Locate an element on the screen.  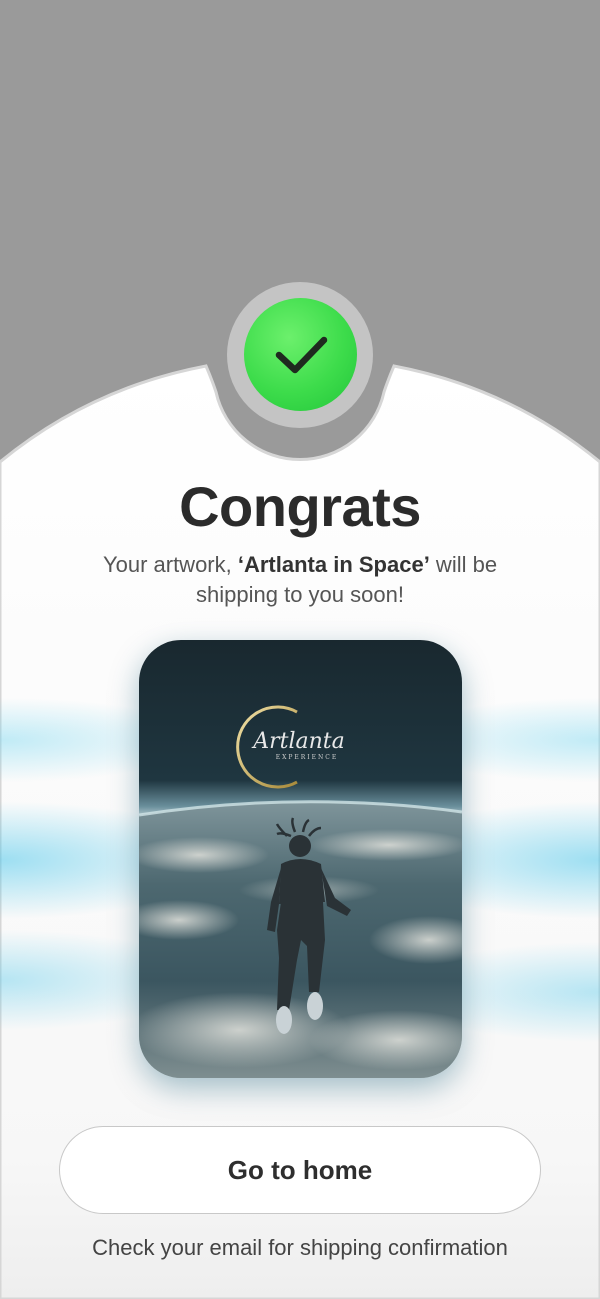
logo-caption: EXPERIENCE is located at coordinates (307, 757).